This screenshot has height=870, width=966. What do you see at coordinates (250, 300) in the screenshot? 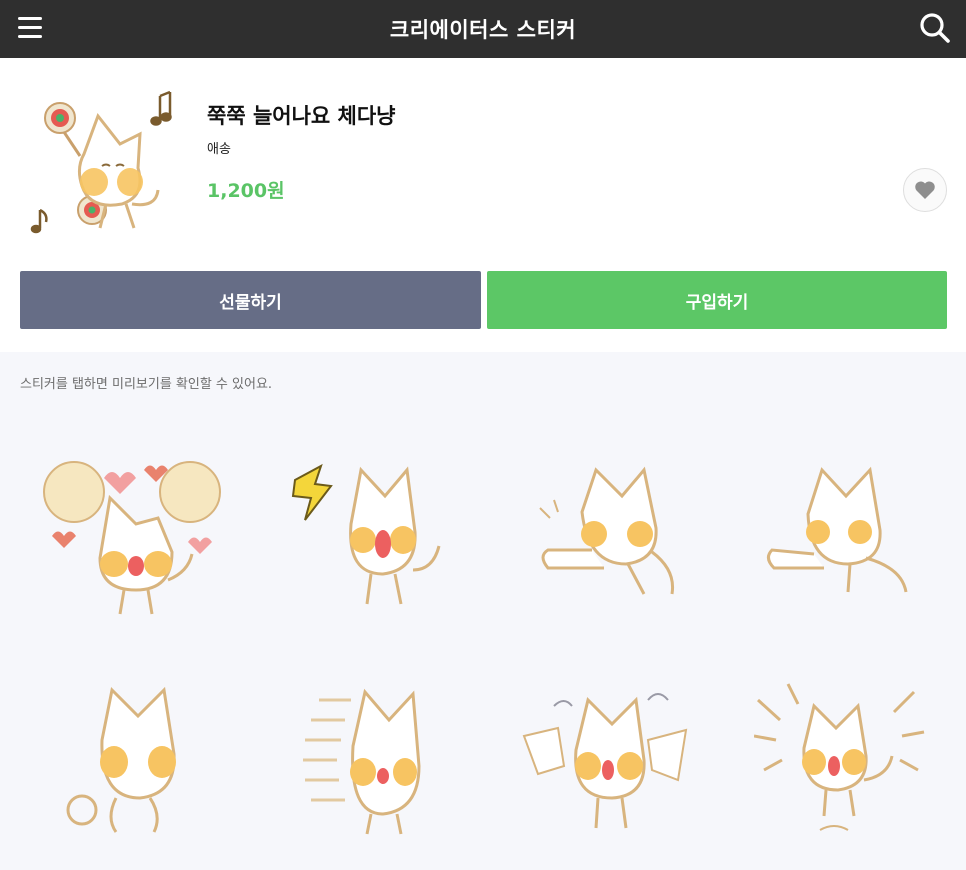
I see `gift-button: 선물하기` at bounding box center [250, 300].